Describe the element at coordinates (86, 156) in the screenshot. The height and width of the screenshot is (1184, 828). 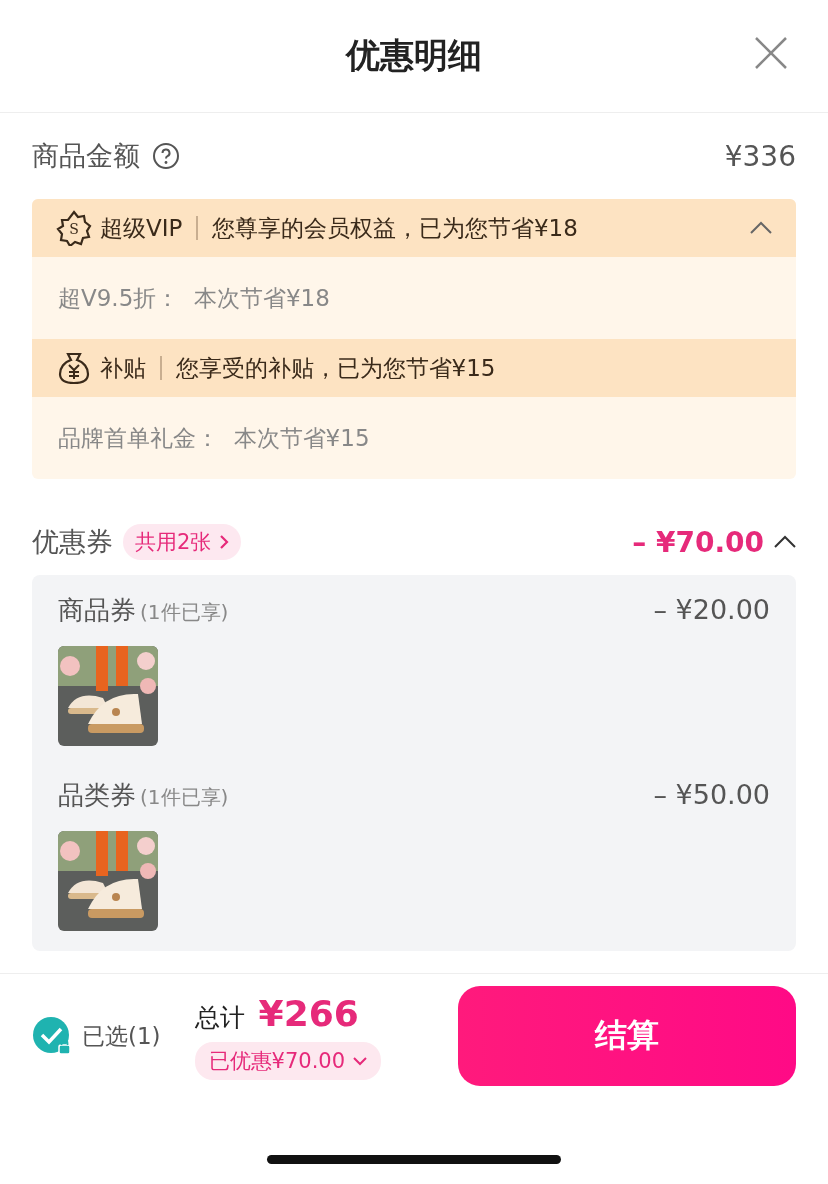
I see `goods-amount-label: 商品金额` at that location.